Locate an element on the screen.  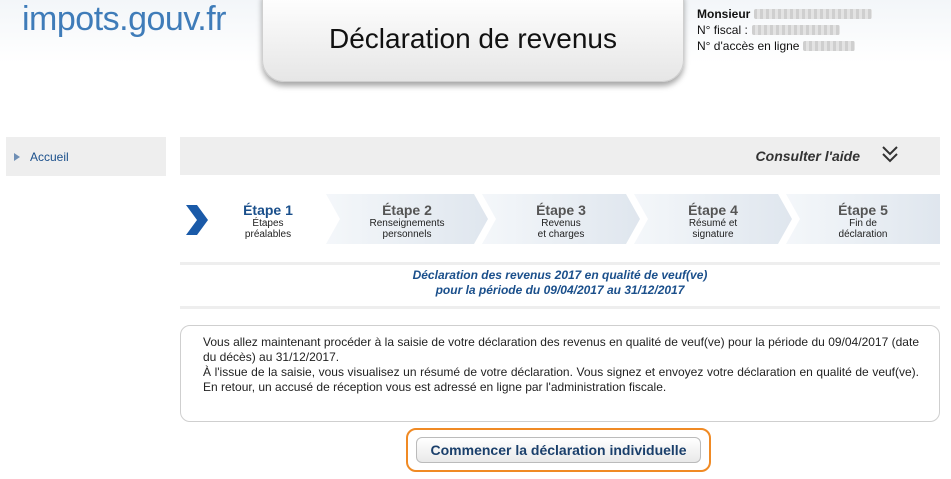
fiscal-number-label: N° fiscal : is located at coordinates (722, 30).